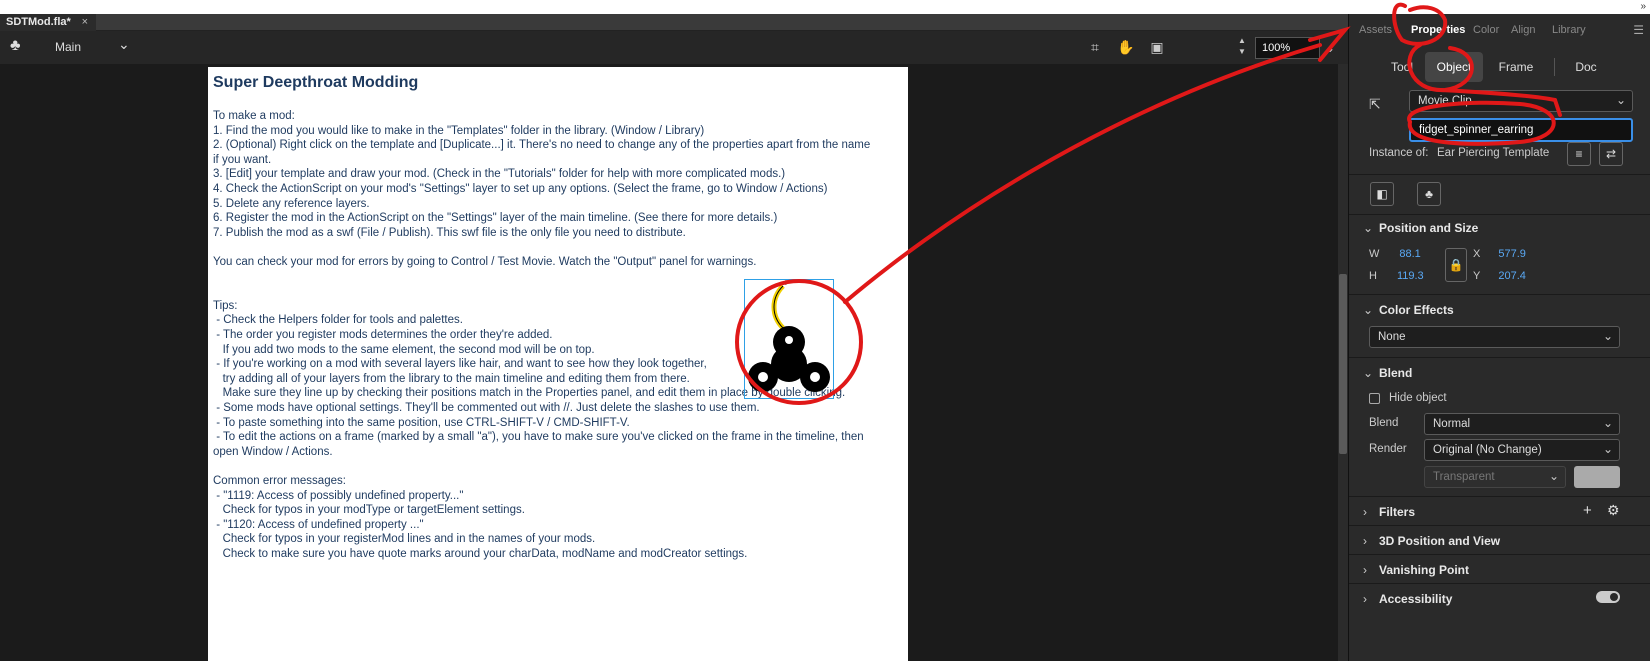 This screenshot has width=1650, height=661. I want to click on instruction-line: Tips:, so click(225, 305).